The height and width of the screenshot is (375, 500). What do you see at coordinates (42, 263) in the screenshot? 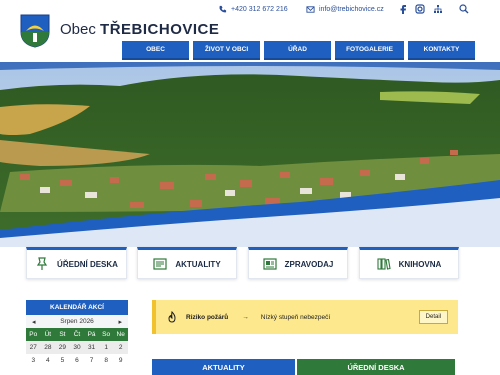
I see `pin-icon` at bounding box center [42, 263].